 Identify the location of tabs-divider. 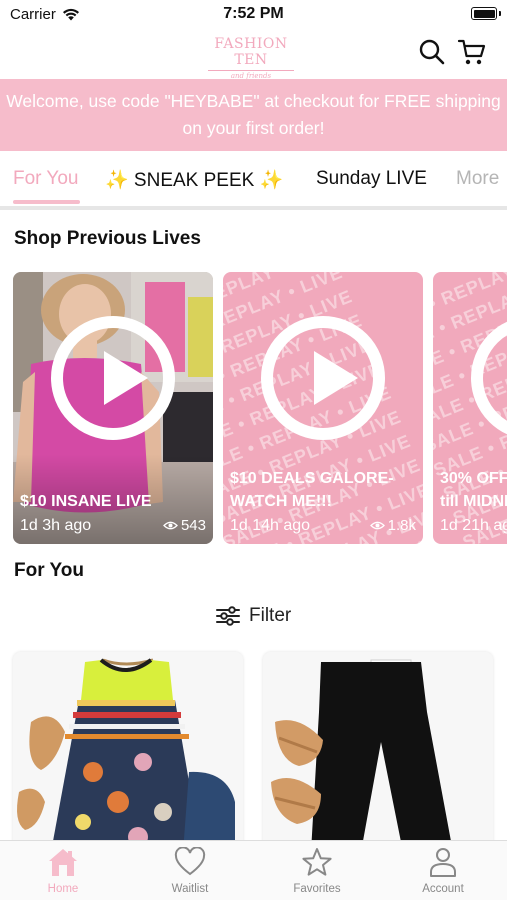
(253, 208).